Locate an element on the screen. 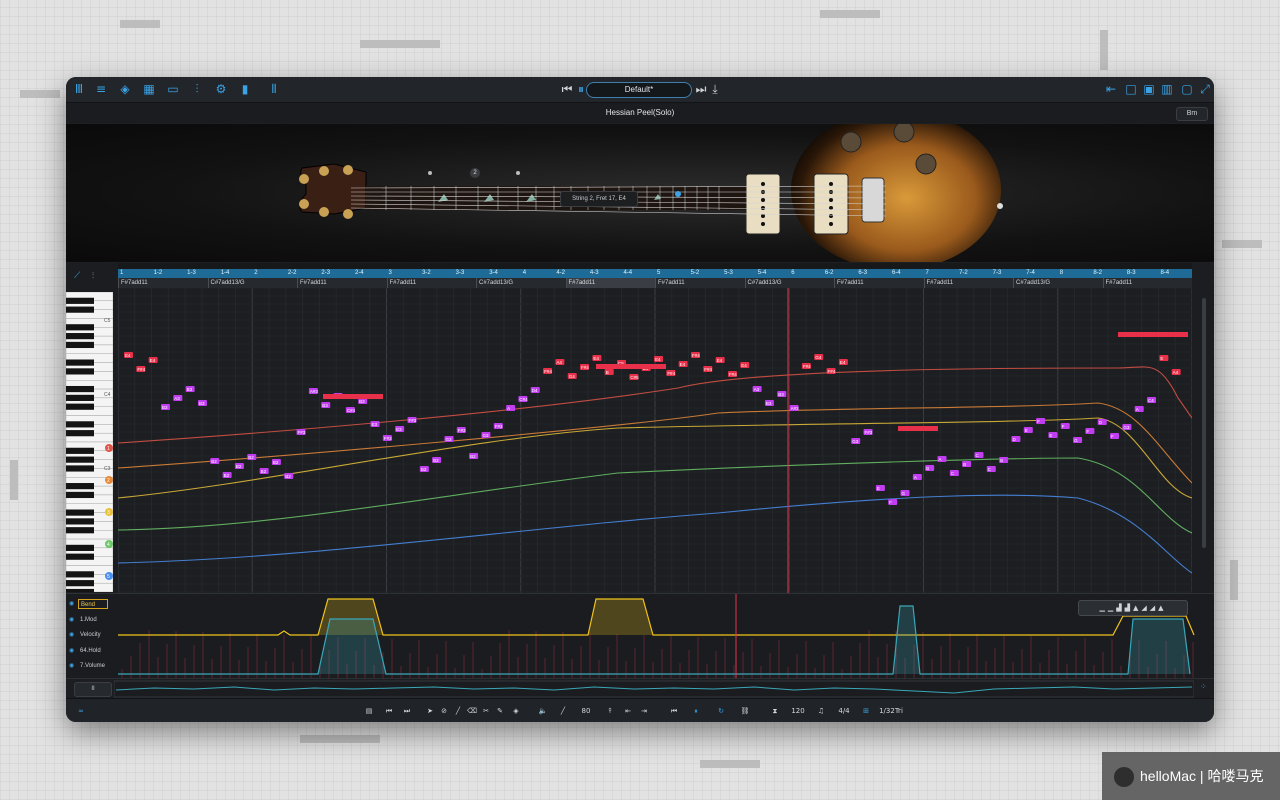  tempo-value: 120 is located at coordinates (798, 711).